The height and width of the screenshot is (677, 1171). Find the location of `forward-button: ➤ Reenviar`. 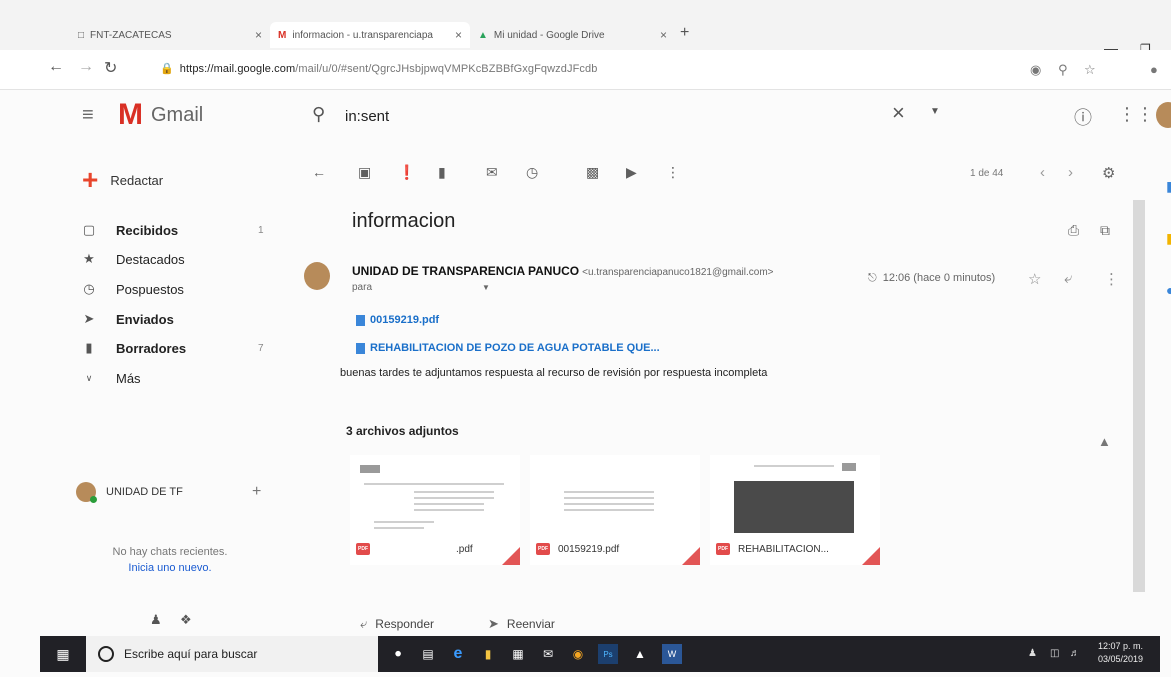

forward-button: ➤ Reenviar is located at coordinates (521, 624).